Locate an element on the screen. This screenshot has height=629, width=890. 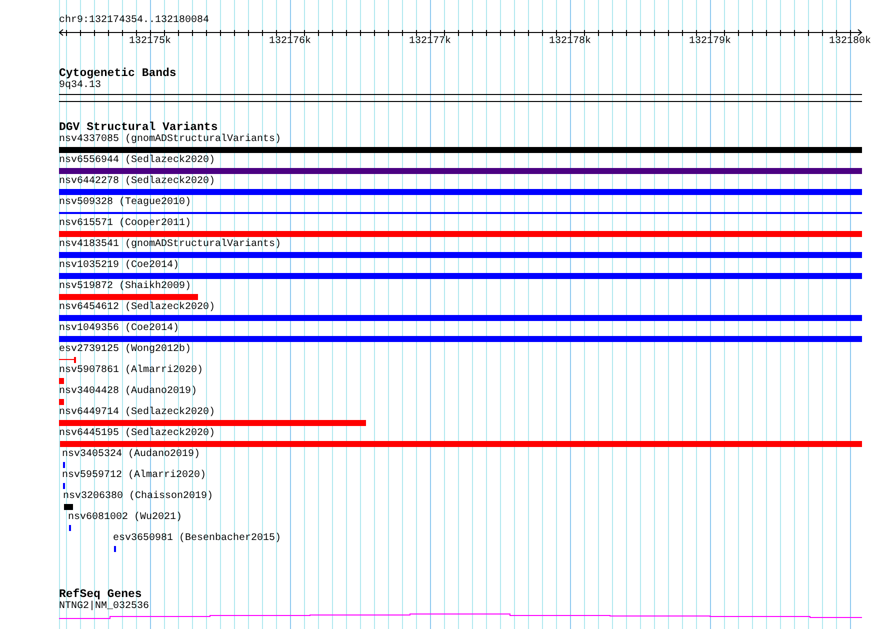
feature-label: esv3650981 (Besenbacher2015) is located at coordinates (197, 539).